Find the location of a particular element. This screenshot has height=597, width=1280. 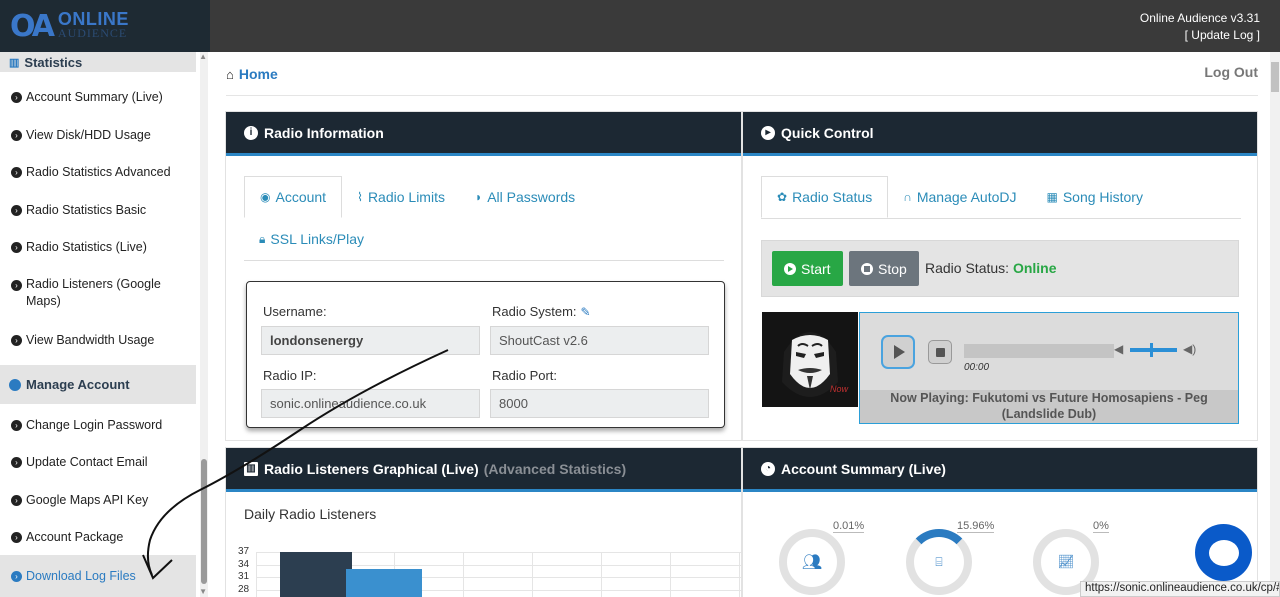

mute-icon: ◀ is located at coordinates (1118, 349).